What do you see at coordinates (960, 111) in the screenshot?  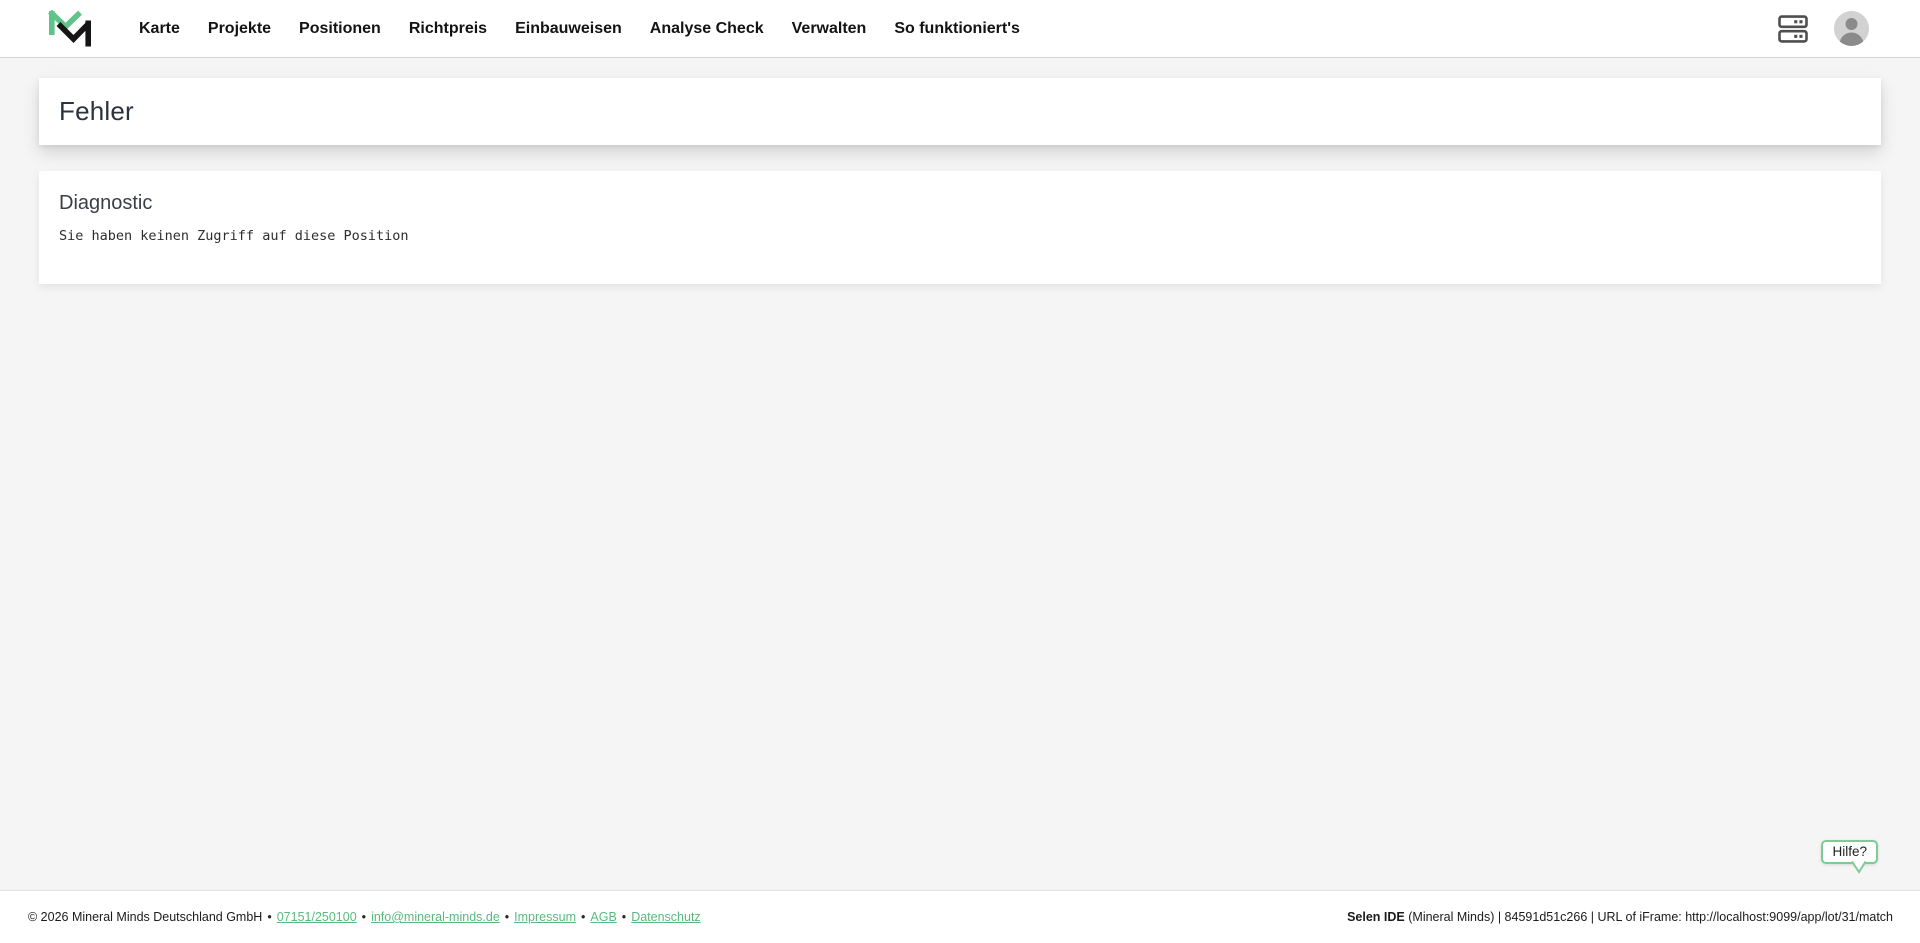 I see `error-title-card: Fehler` at bounding box center [960, 111].